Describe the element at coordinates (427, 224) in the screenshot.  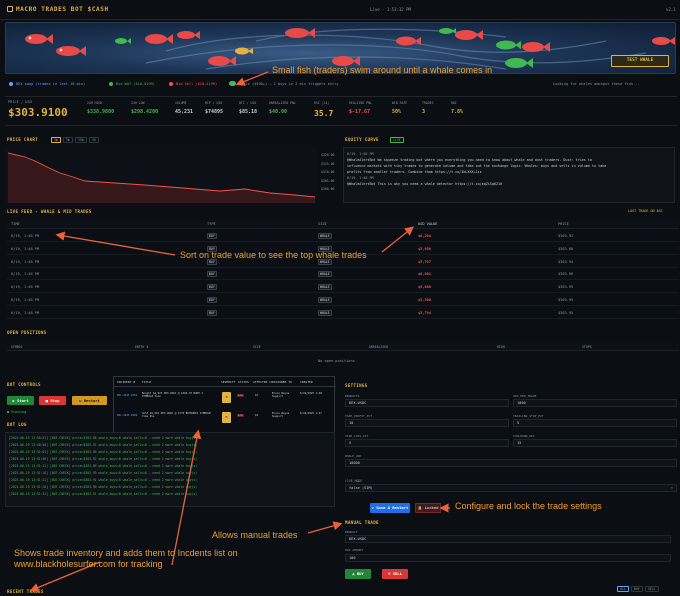
I see `col-usd-value: USD VALUE` at that location.